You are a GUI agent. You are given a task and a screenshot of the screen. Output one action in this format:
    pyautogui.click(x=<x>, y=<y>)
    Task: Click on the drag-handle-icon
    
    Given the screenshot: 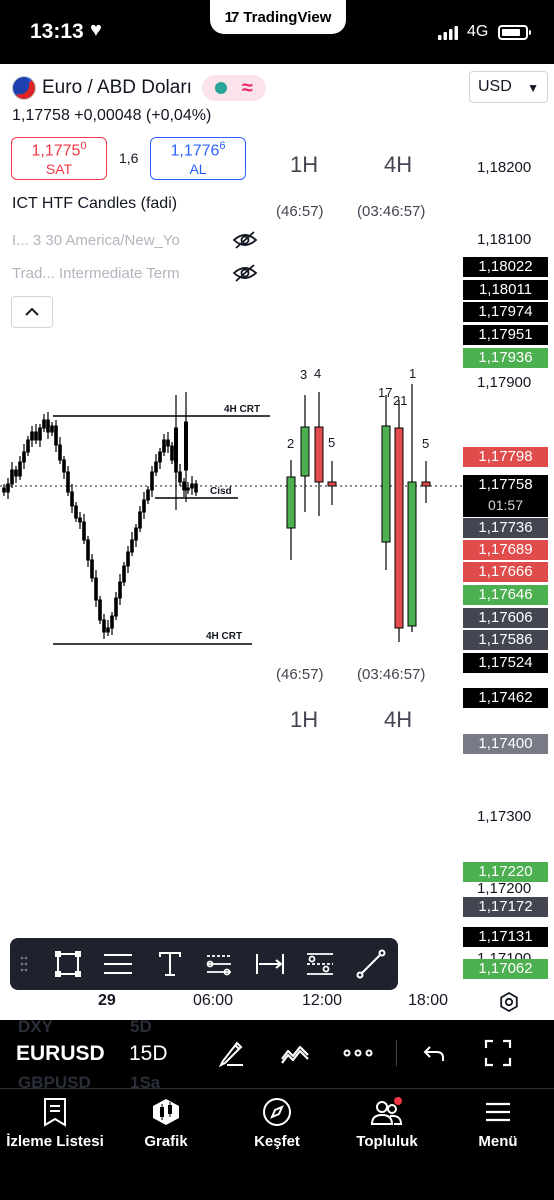 What is the action you would take?
    pyautogui.click(x=24, y=964)
    